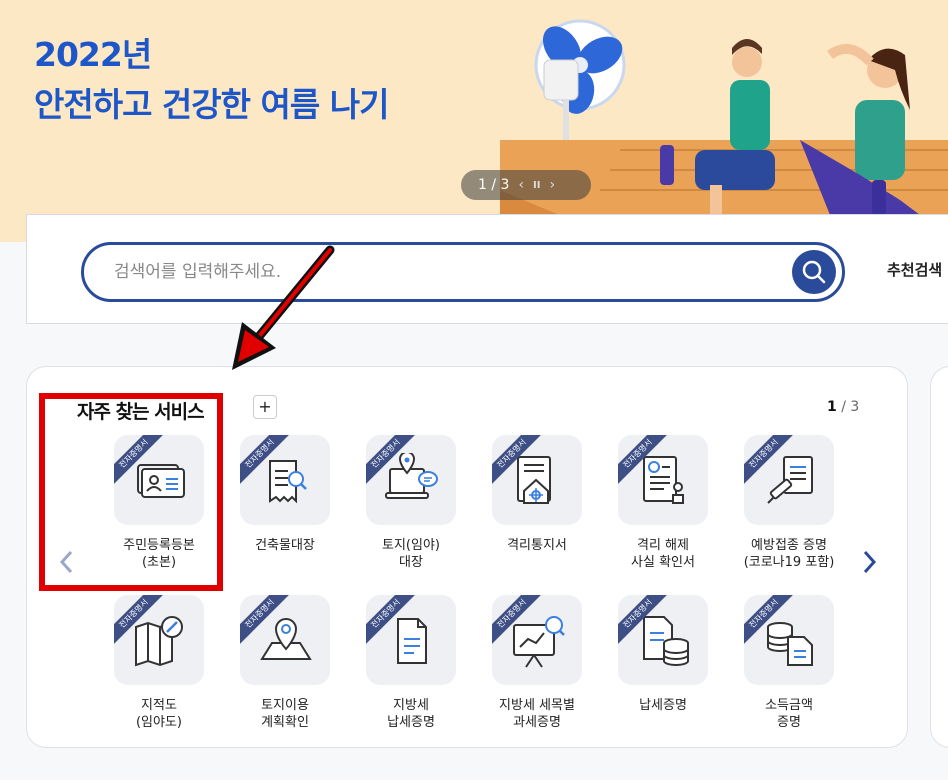 The width and height of the screenshot is (948, 780). What do you see at coordinates (411, 554) in the screenshot?
I see `service-label: 토지(임야) 대장` at bounding box center [411, 554].